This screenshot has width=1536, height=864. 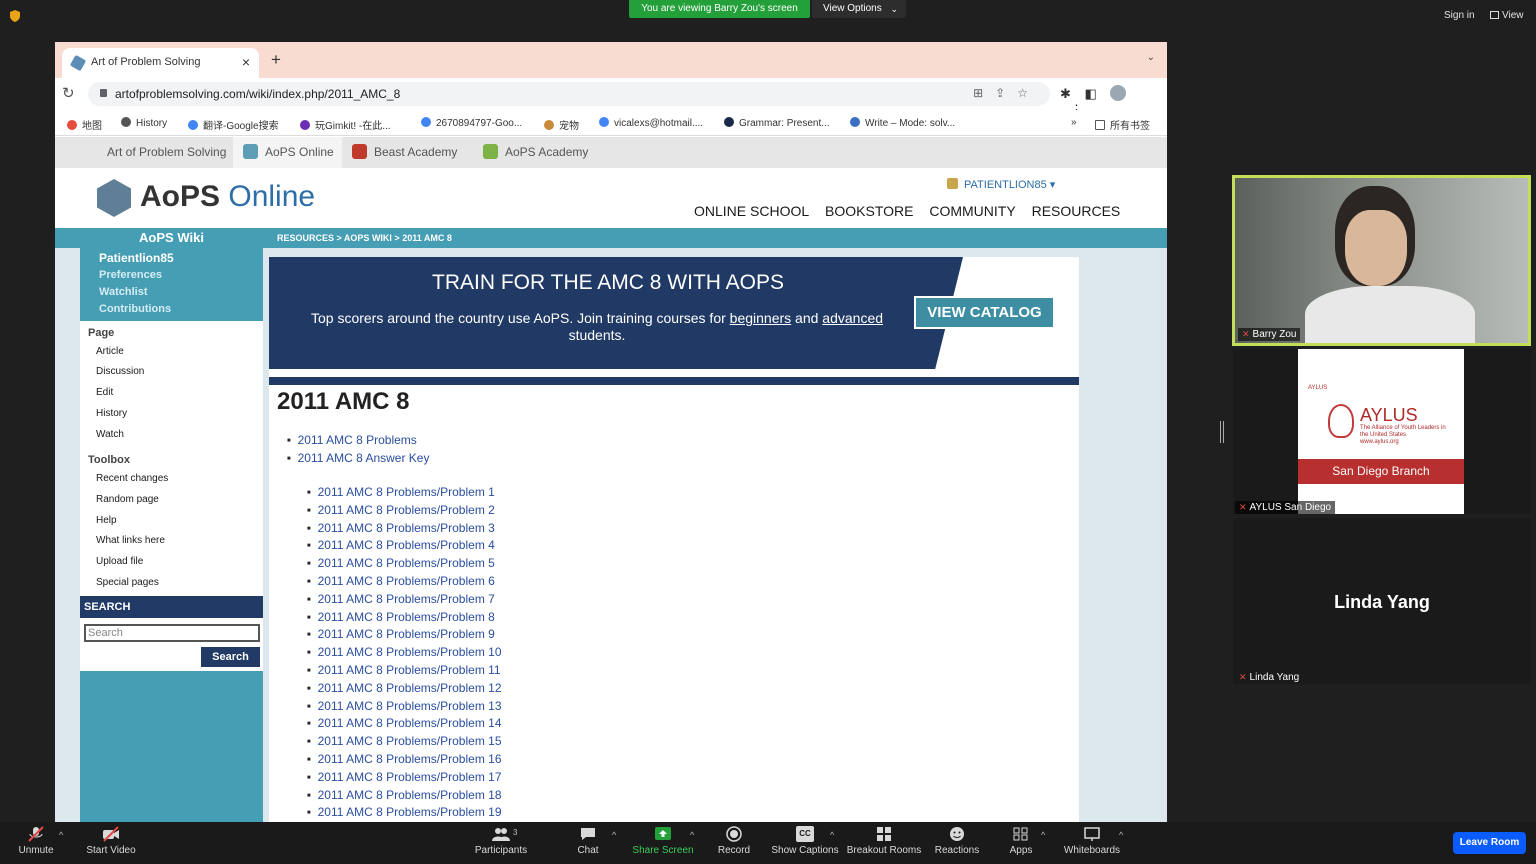 I want to click on video-tile-barry-zou: ✕ Barry Zou, so click(x=1381, y=260).